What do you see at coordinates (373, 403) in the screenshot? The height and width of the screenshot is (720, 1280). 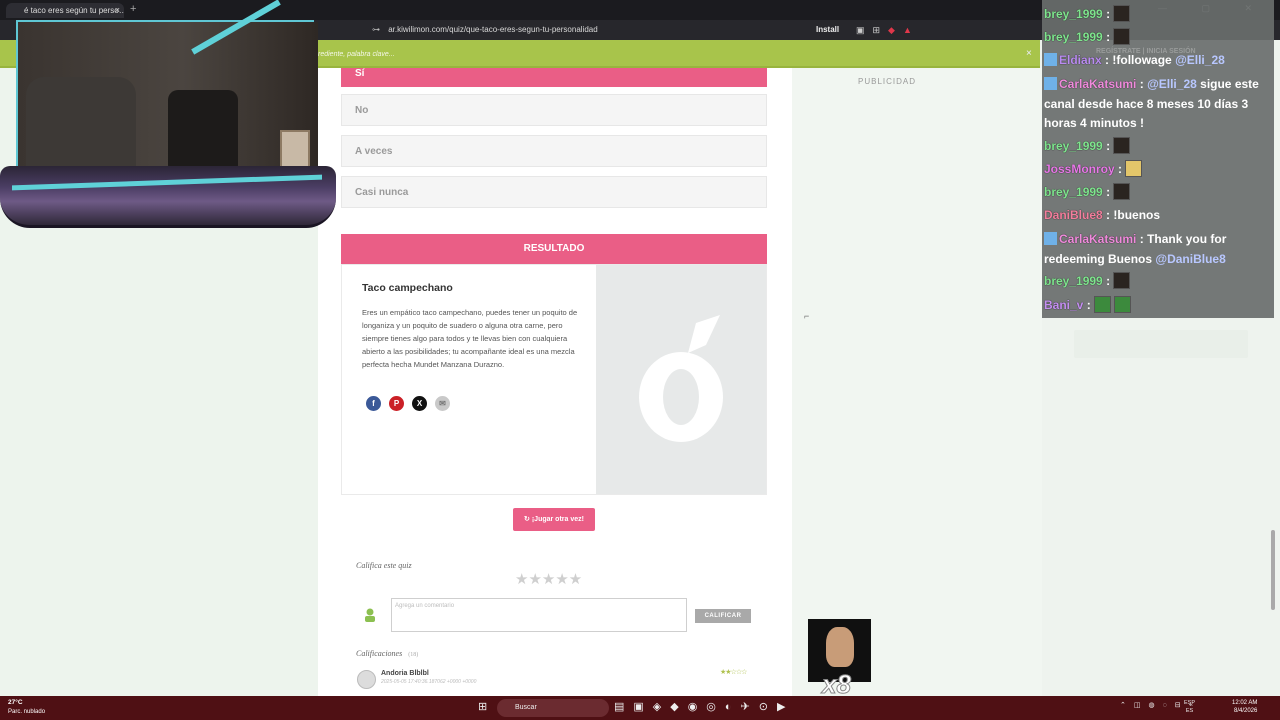 I see `facebook-icon: f` at bounding box center [373, 403].